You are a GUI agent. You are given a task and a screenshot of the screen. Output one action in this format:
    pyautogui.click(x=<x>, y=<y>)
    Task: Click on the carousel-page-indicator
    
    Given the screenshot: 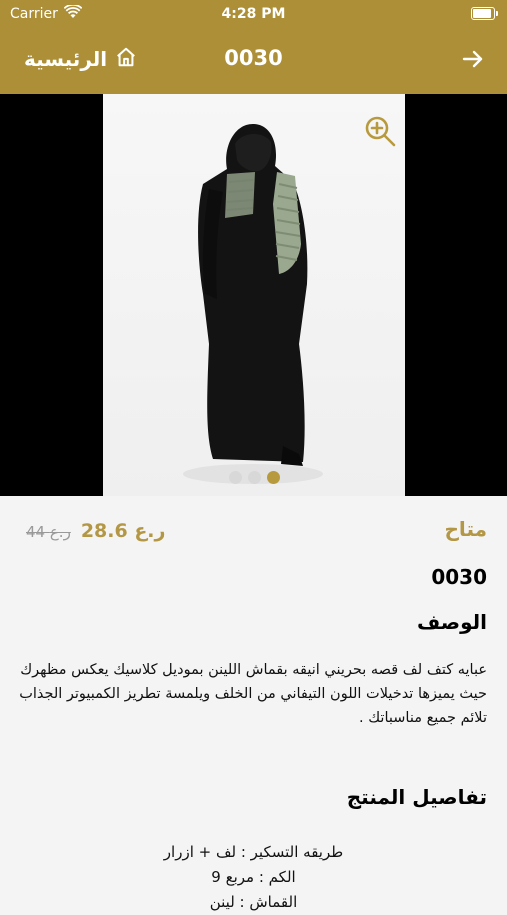 What is the action you would take?
    pyautogui.click(x=254, y=477)
    